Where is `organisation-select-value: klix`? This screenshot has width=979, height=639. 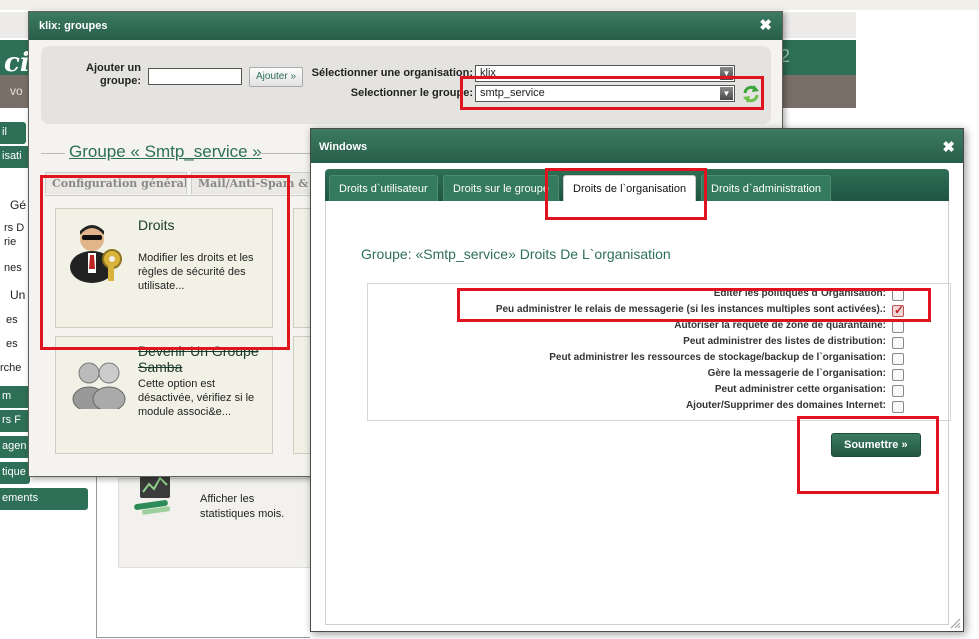
organisation-select-value: klix is located at coordinates (488, 73).